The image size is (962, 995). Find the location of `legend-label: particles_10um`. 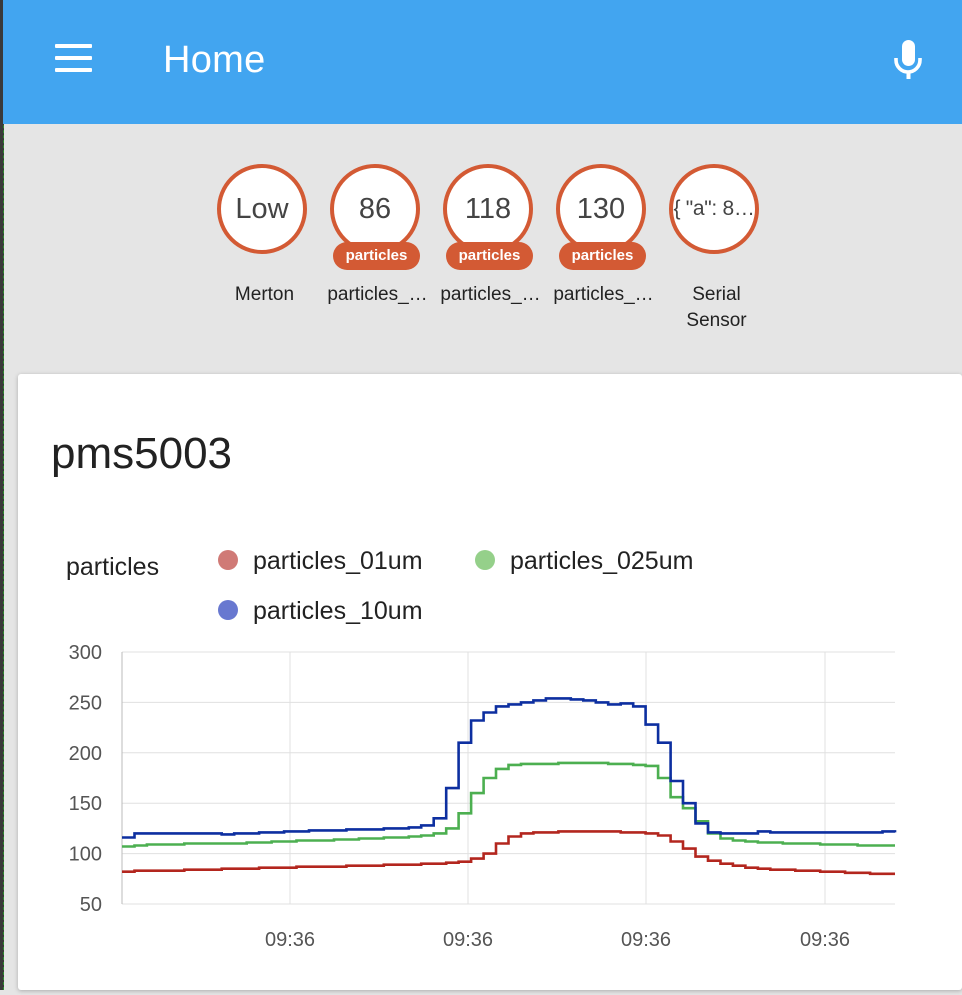

legend-label: particles_10um is located at coordinates (338, 611).